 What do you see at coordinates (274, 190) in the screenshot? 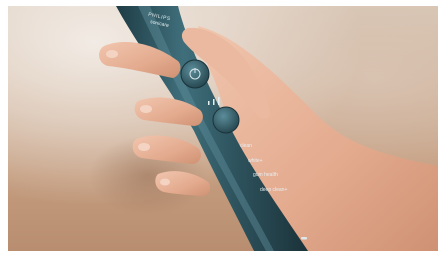
I see `mode-label-deep-clean: deep clean+` at bounding box center [274, 190].